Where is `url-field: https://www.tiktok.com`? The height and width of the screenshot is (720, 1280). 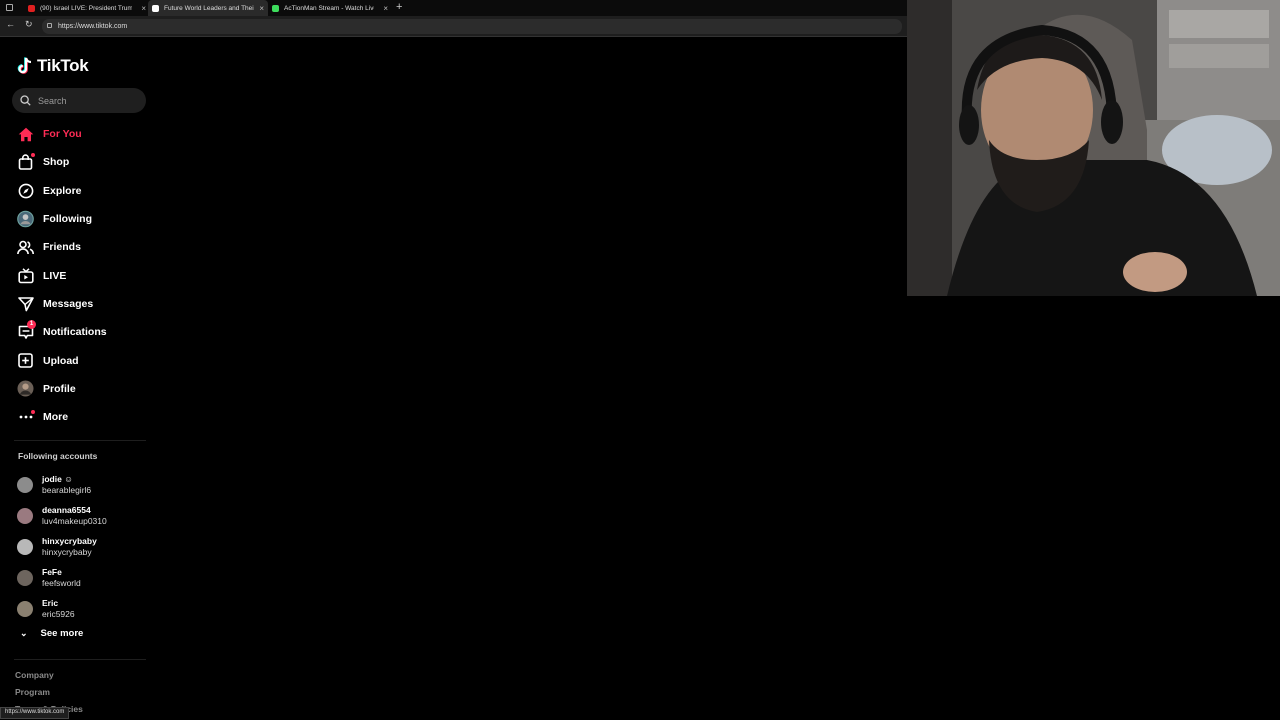
url-field: https://www.tiktok.com is located at coordinates (472, 26).